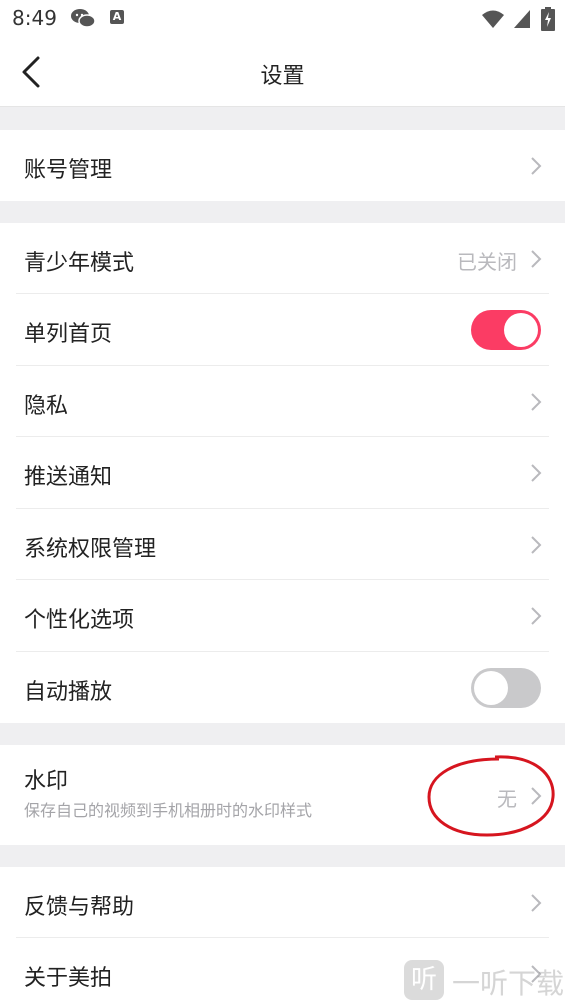 This screenshot has width=565, height=1004. Describe the element at coordinates (68, 978) in the screenshot. I see `row-label: 关于美拍` at that location.